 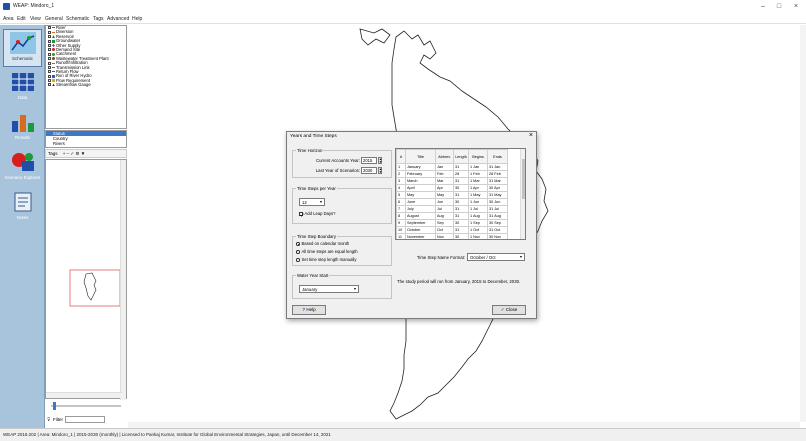 I want to click on table-cell: 1, so click(x=401, y=167).